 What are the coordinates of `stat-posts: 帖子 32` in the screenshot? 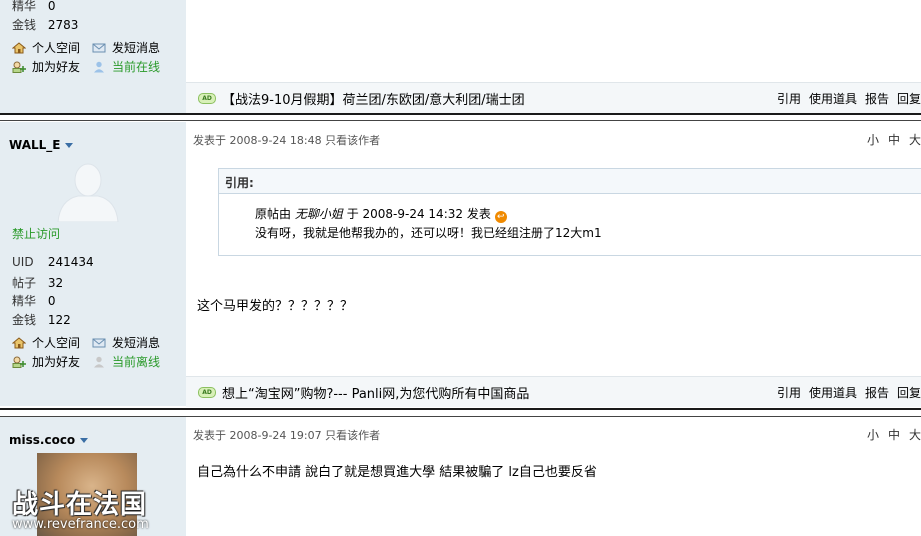 It's located at (37, 282).